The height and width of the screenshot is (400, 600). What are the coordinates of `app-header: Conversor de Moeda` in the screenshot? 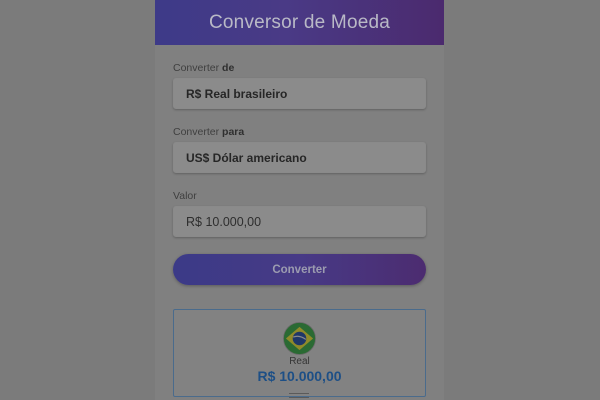 It's located at (299, 22).